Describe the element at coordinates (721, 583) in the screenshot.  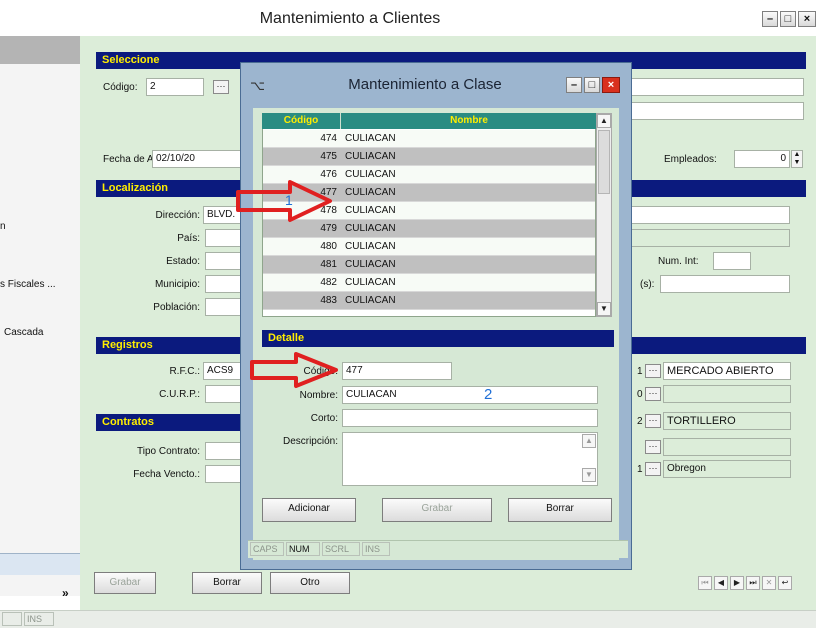
I see `nav-prev-icon: ◀` at that location.